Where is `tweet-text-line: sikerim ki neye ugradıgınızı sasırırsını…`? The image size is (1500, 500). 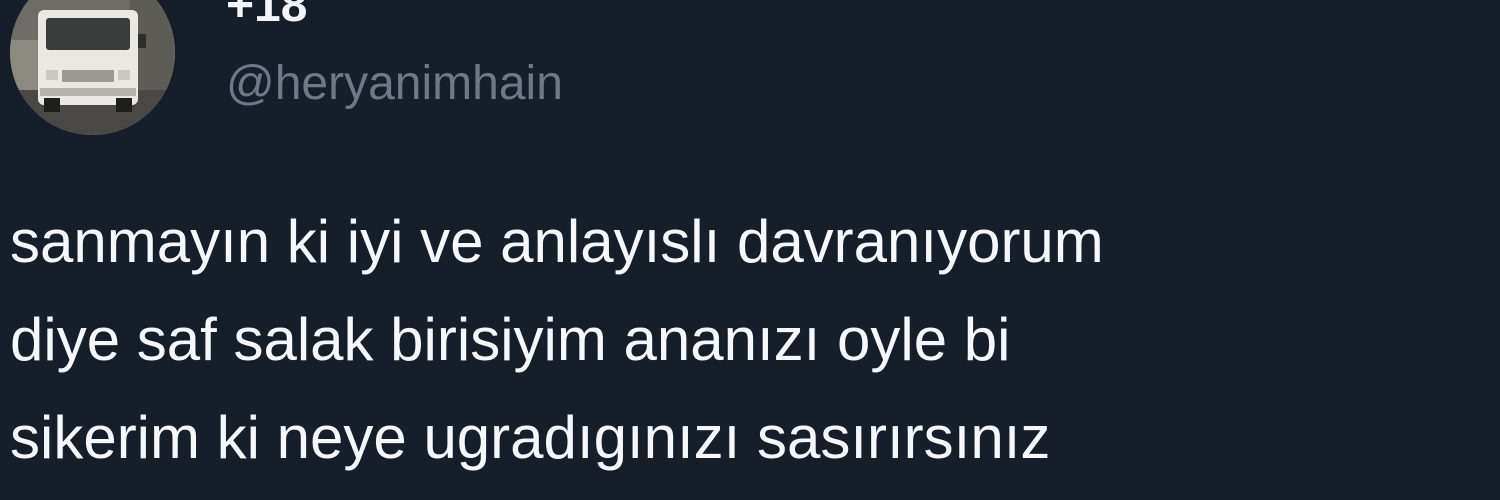
tweet-text-line: sikerim ki neye ugradıgınızı sasırırsını… is located at coordinates (530, 437).